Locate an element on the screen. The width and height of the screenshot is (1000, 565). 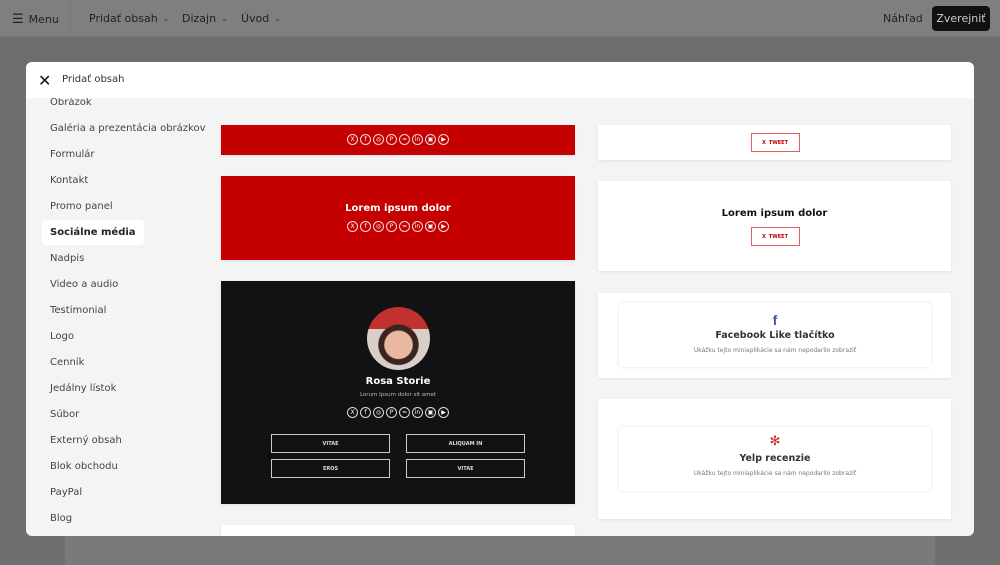
home-label: Úvod is located at coordinates (255, 18).